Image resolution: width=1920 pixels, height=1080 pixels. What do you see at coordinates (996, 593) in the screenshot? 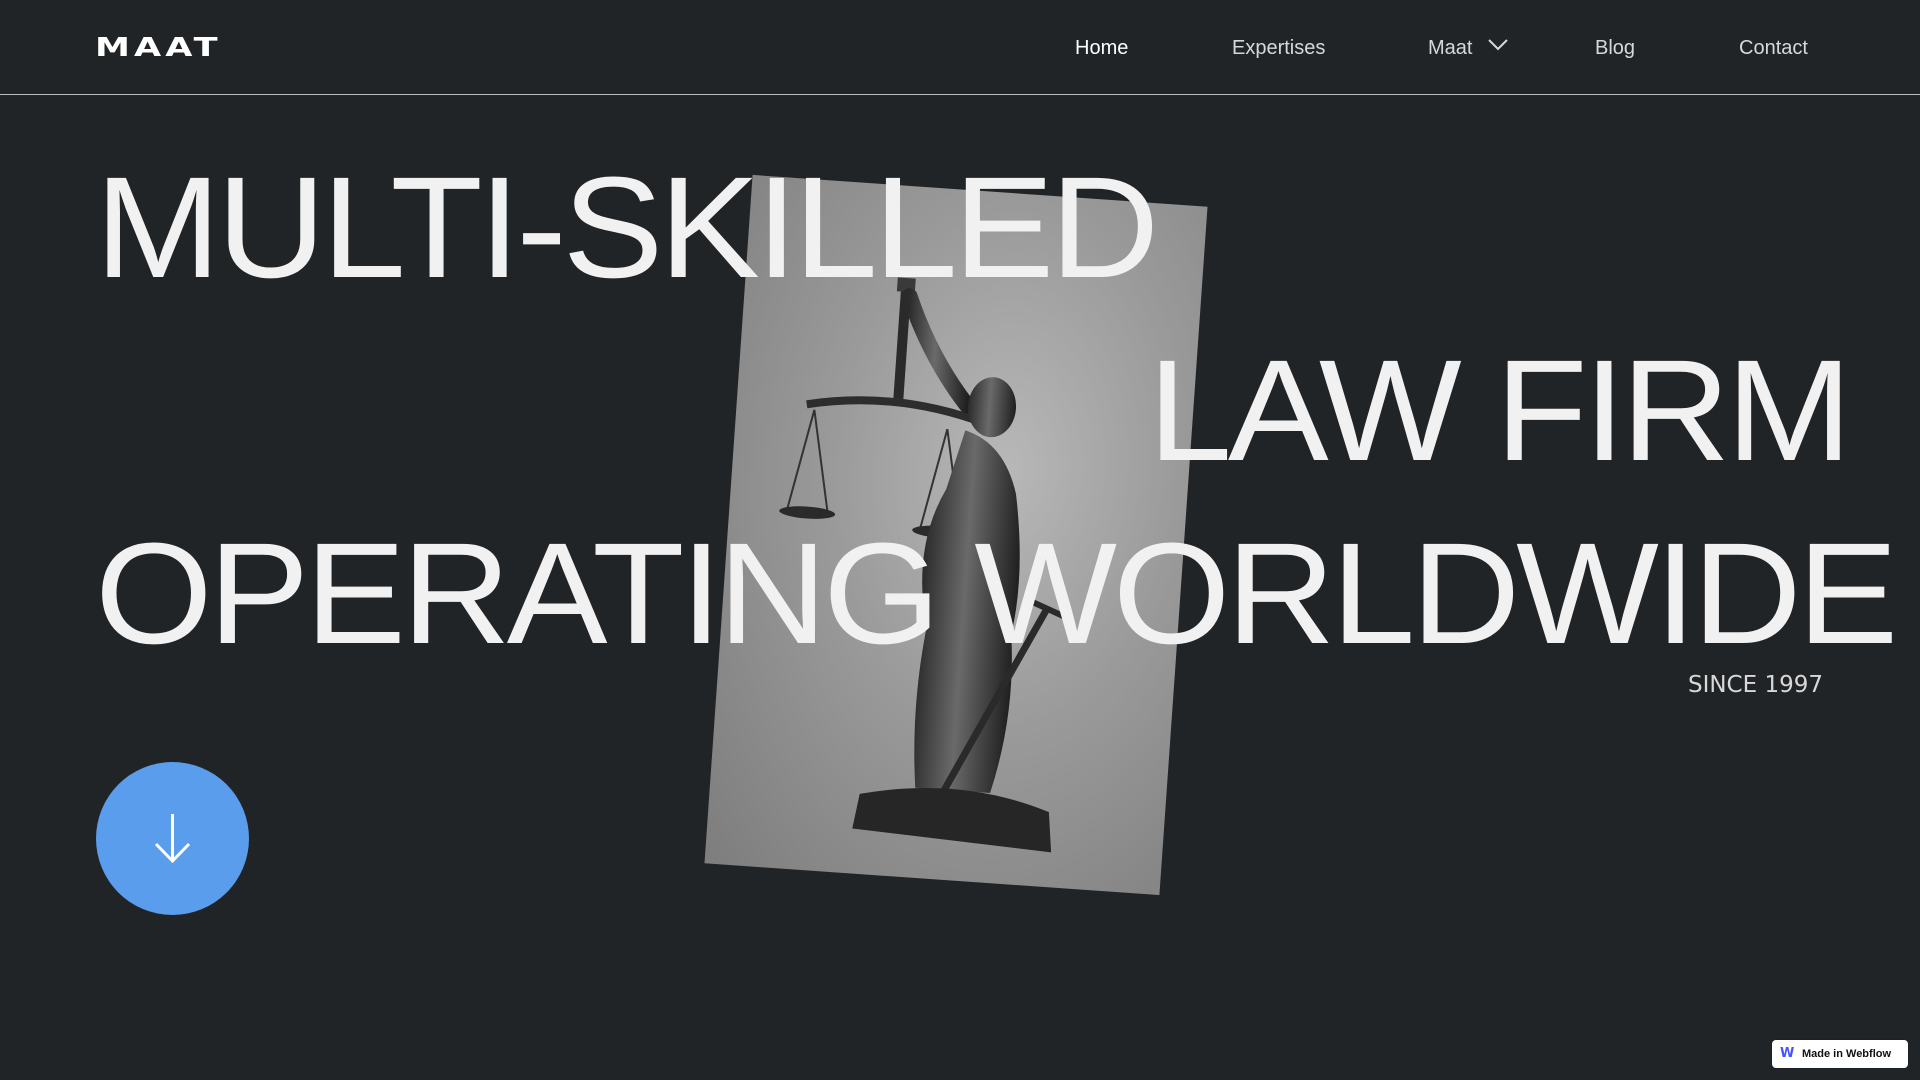
I see `headline-line-3: OPERATING WORLDWIDE` at bounding box center [996, 593].